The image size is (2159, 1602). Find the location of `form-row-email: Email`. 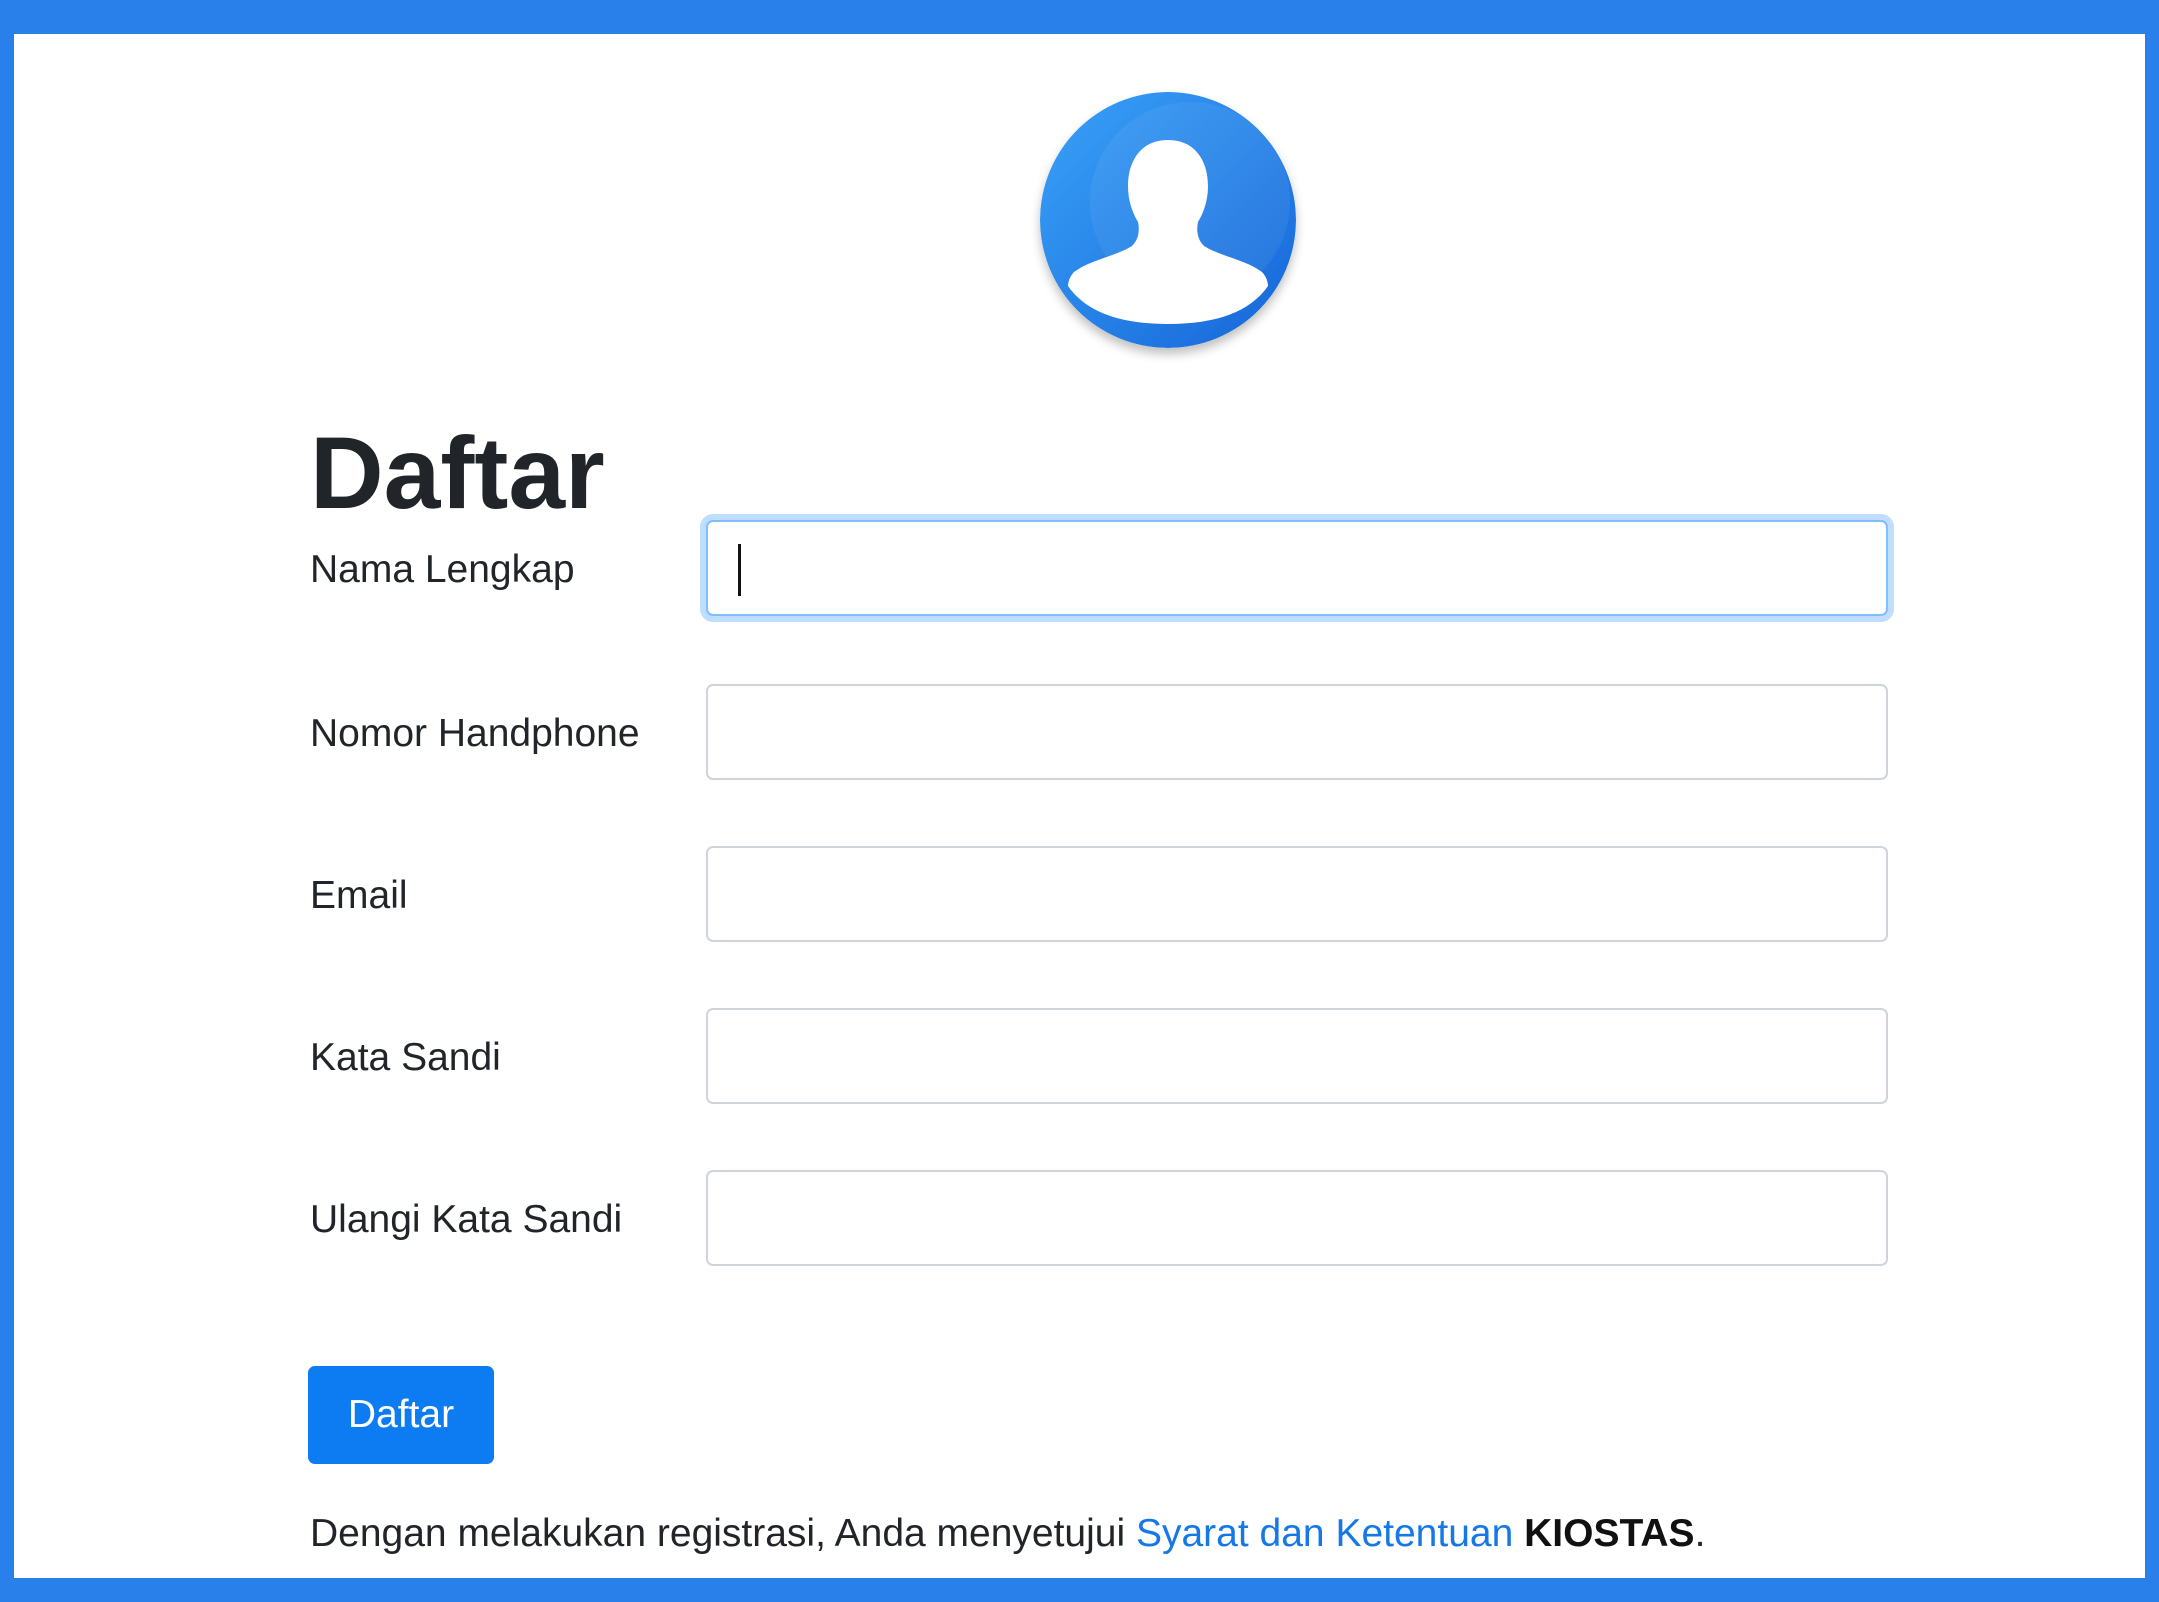

form-row-email: Email is located at coordinates (1101, 896).